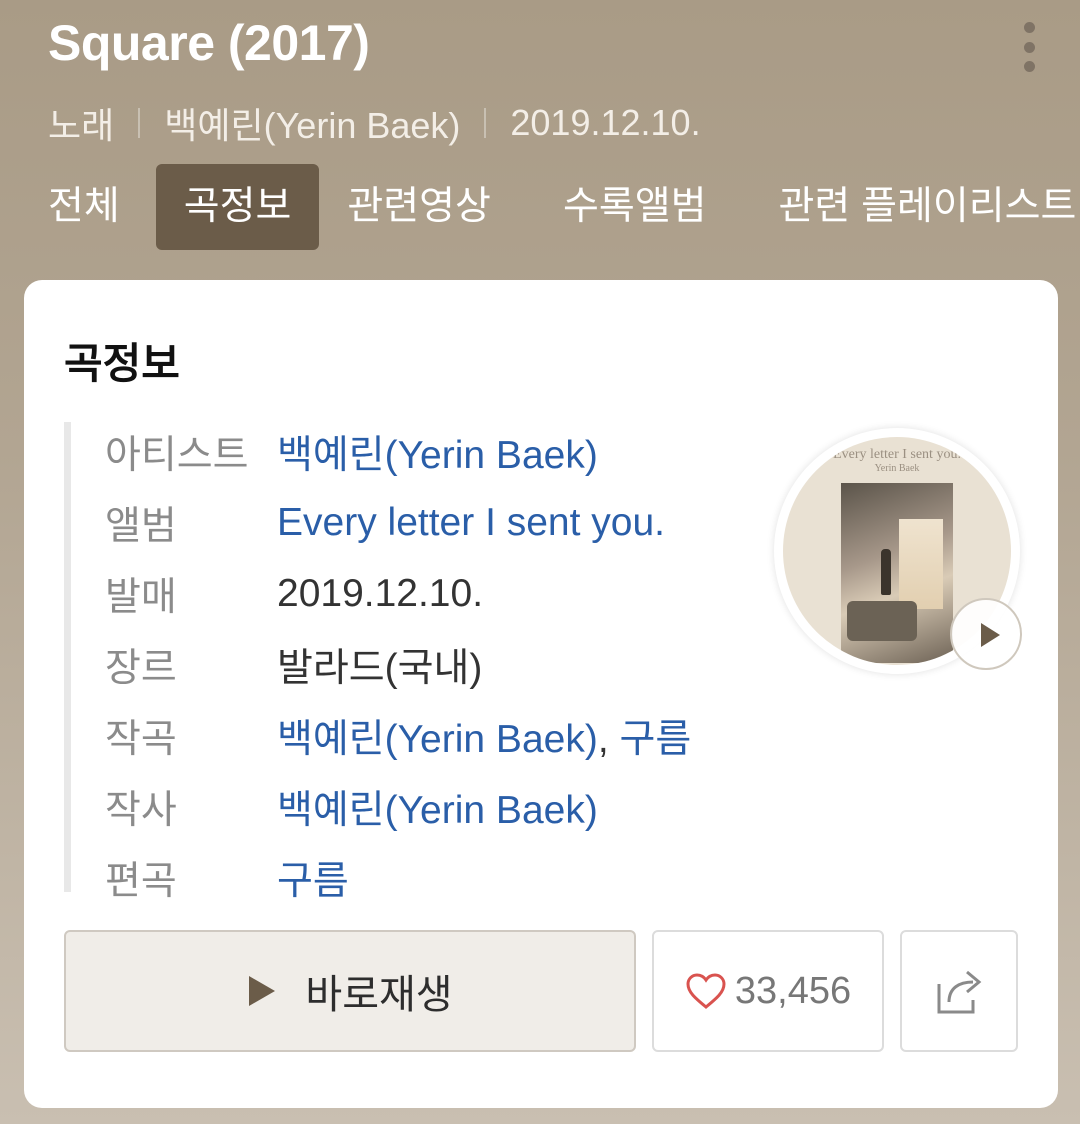 The height and width of the screenshot is (1124, 1080). I want to click on info-row-genre: 장르 발라드(국내), so click(293, 665).